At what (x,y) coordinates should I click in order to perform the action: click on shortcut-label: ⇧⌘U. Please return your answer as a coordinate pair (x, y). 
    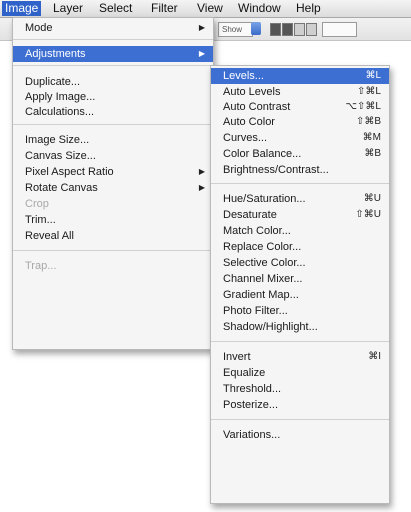
    Looking at the image, I should click on (368, 214).